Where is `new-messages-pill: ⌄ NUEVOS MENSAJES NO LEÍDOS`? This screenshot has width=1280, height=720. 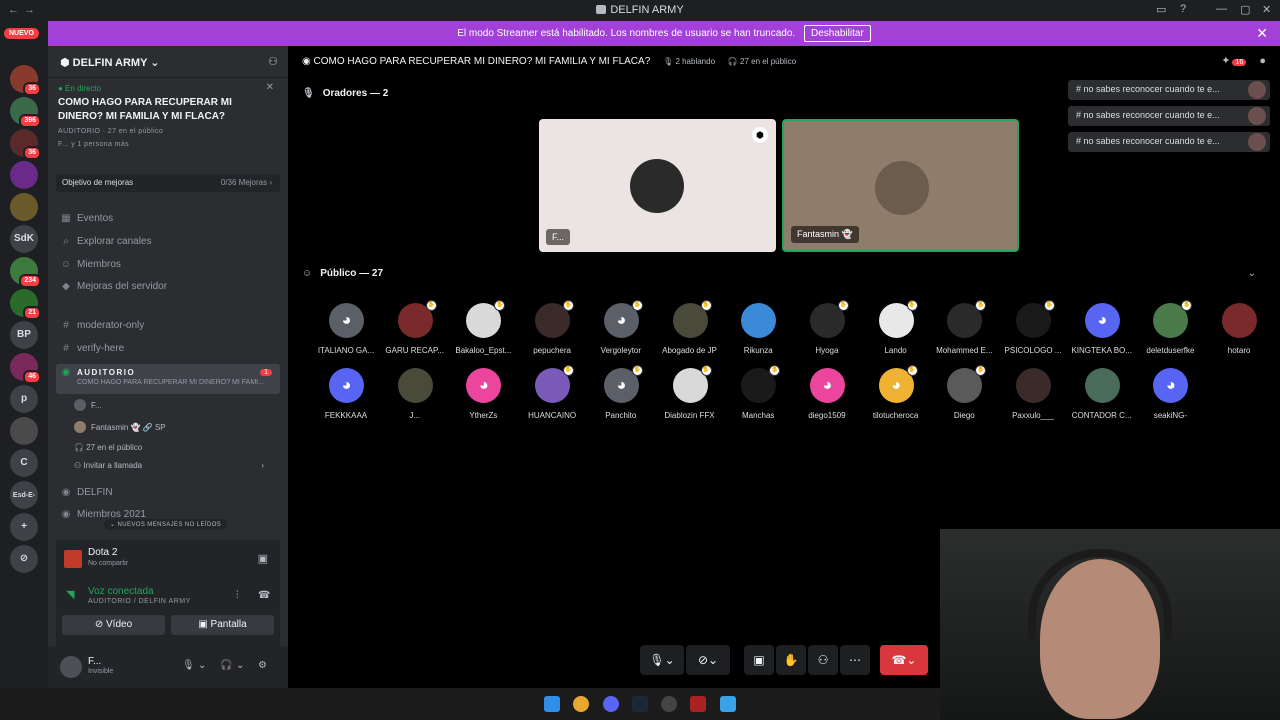
new-messages-pill: ⌄ NUEVOS MENSAJES NO LEÍDOS is located at coordinates (166, 524).